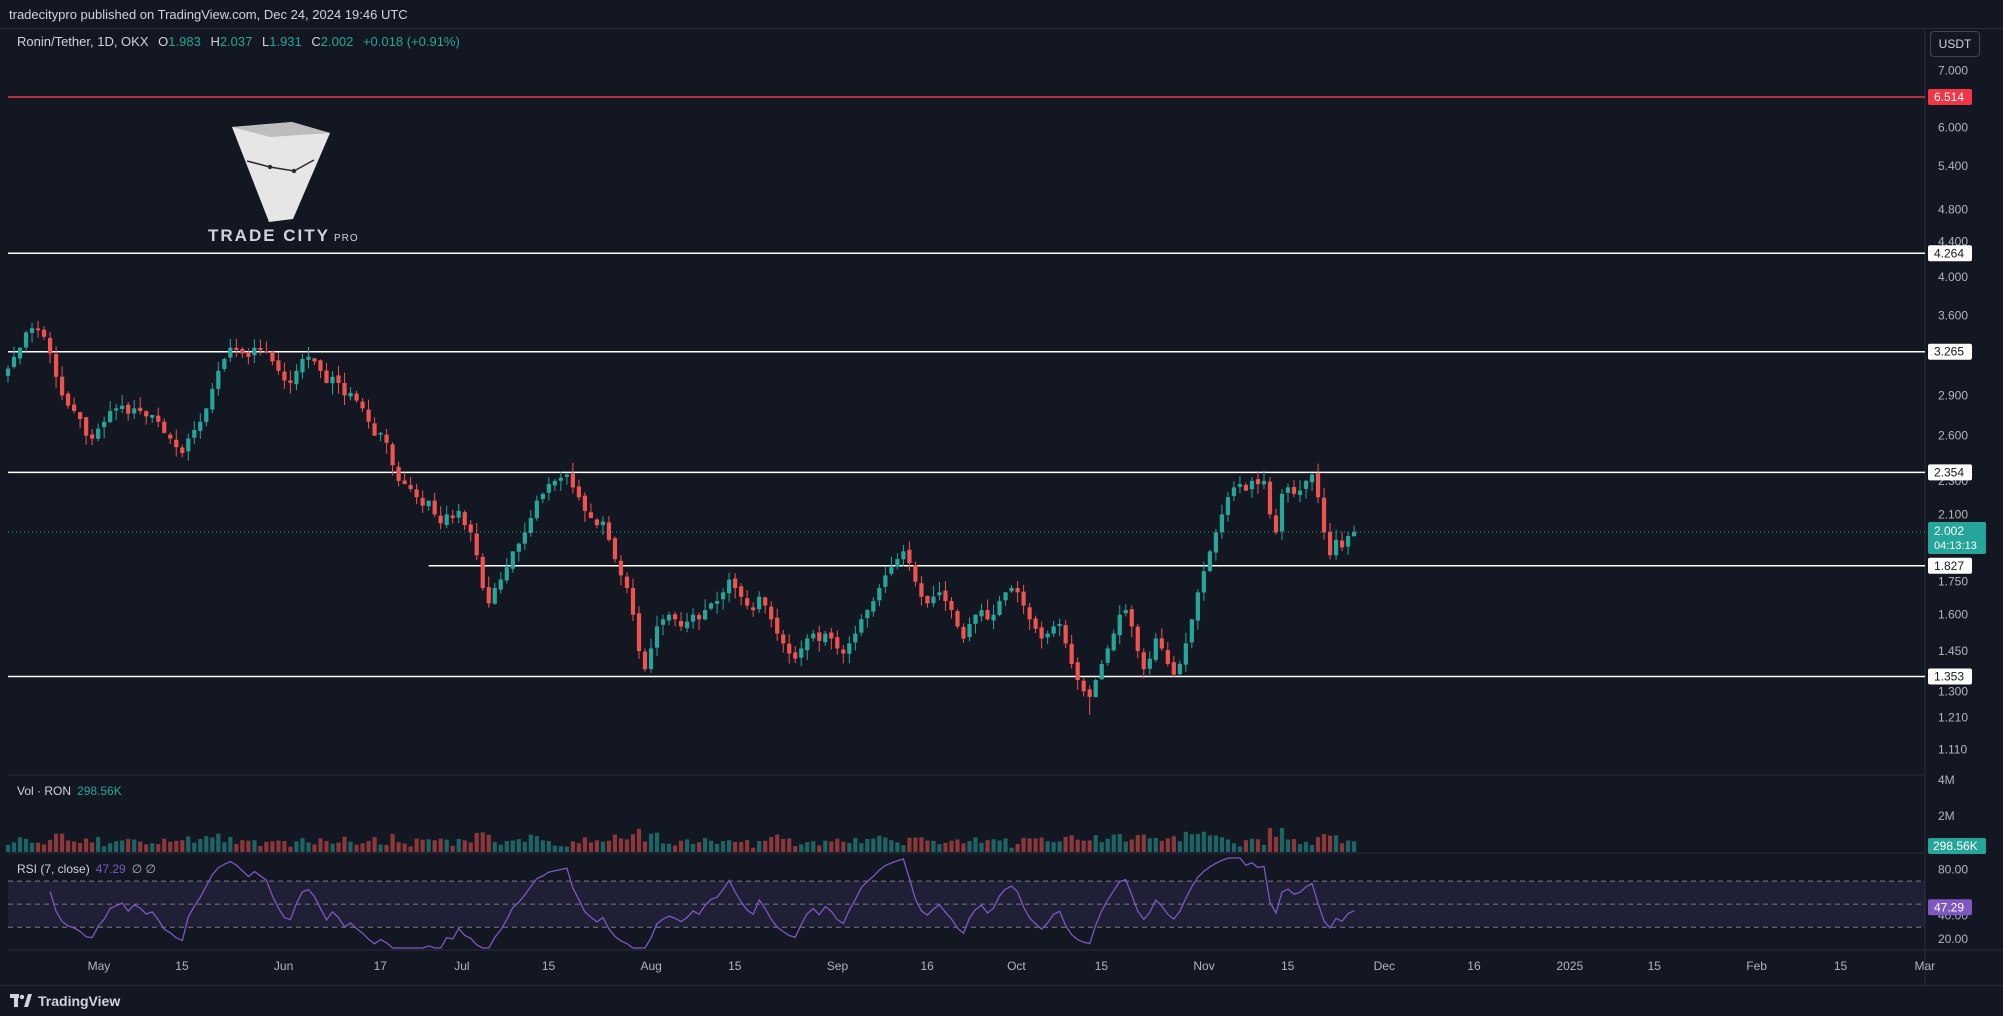 The width and height of the screenshot is (2003, 1016). I want to click on volume-legend: Vol · RON 298.56K, so click(69, 791).